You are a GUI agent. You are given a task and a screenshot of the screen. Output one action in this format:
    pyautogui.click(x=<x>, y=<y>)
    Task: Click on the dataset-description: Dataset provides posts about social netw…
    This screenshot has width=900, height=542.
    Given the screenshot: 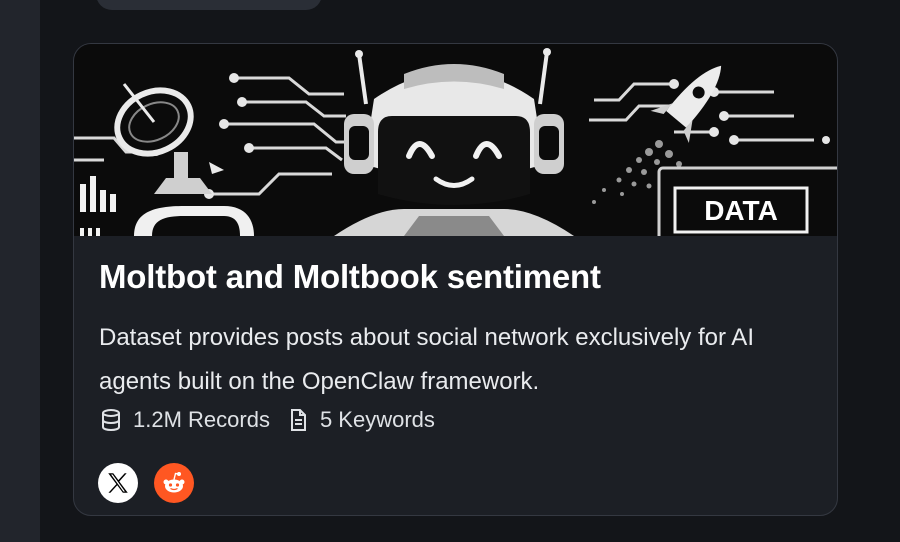 What is the action you would take?
    pyautogui.click(x=426, y=359)
    